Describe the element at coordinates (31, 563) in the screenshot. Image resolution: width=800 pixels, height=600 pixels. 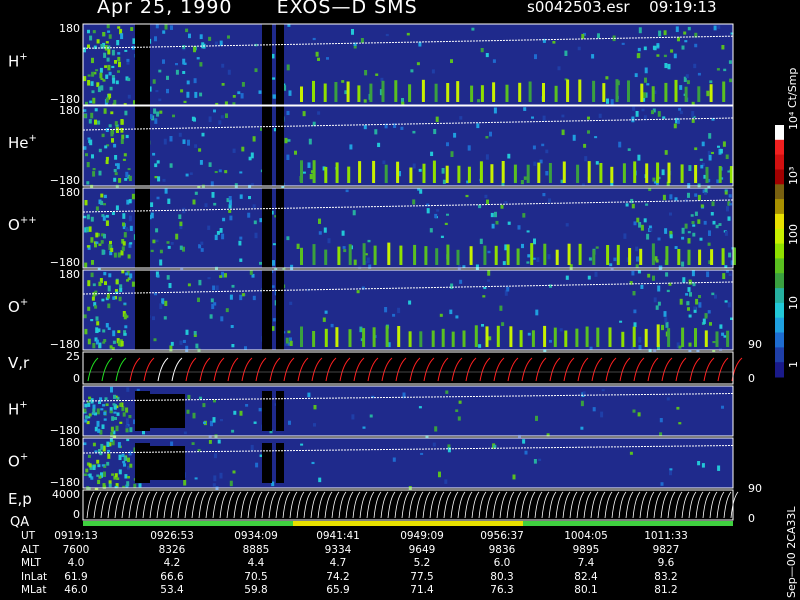
I see `row-label: MLT` at that location.